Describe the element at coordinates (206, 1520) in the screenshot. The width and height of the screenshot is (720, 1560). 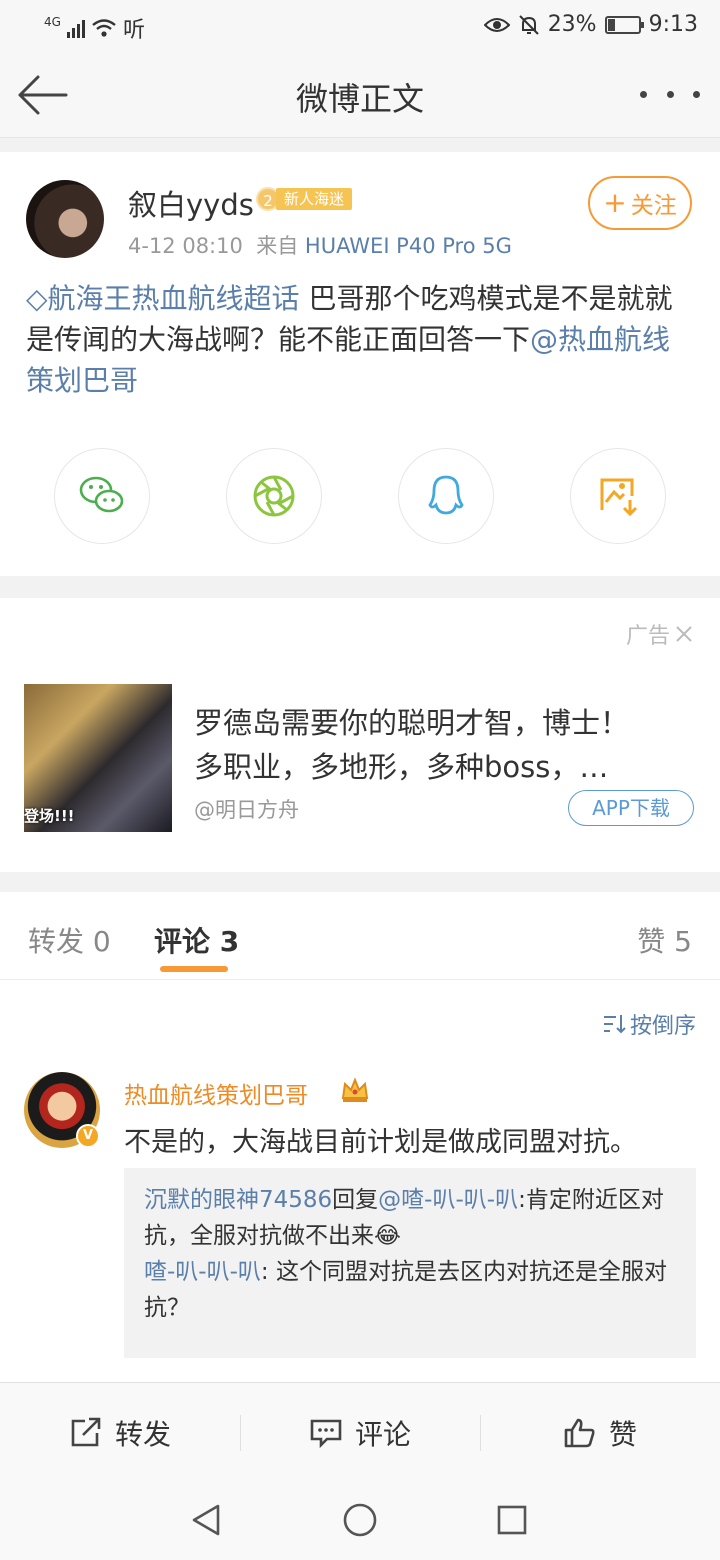
I see `system-back-icon` at that location.